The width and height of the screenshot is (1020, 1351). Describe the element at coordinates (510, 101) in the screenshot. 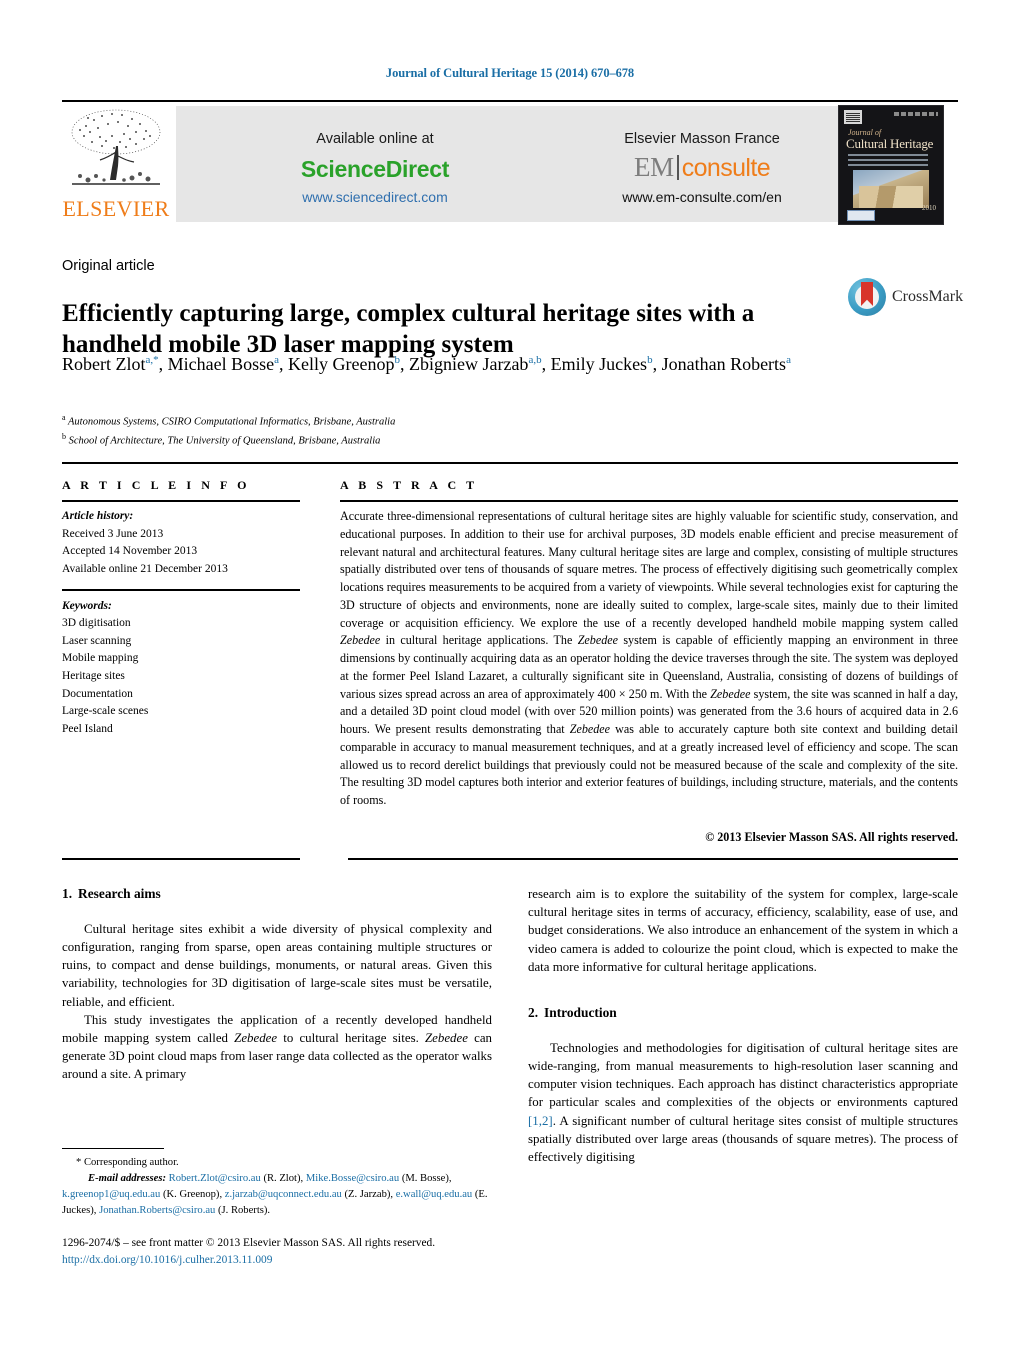

I see `header-divider` at that location.